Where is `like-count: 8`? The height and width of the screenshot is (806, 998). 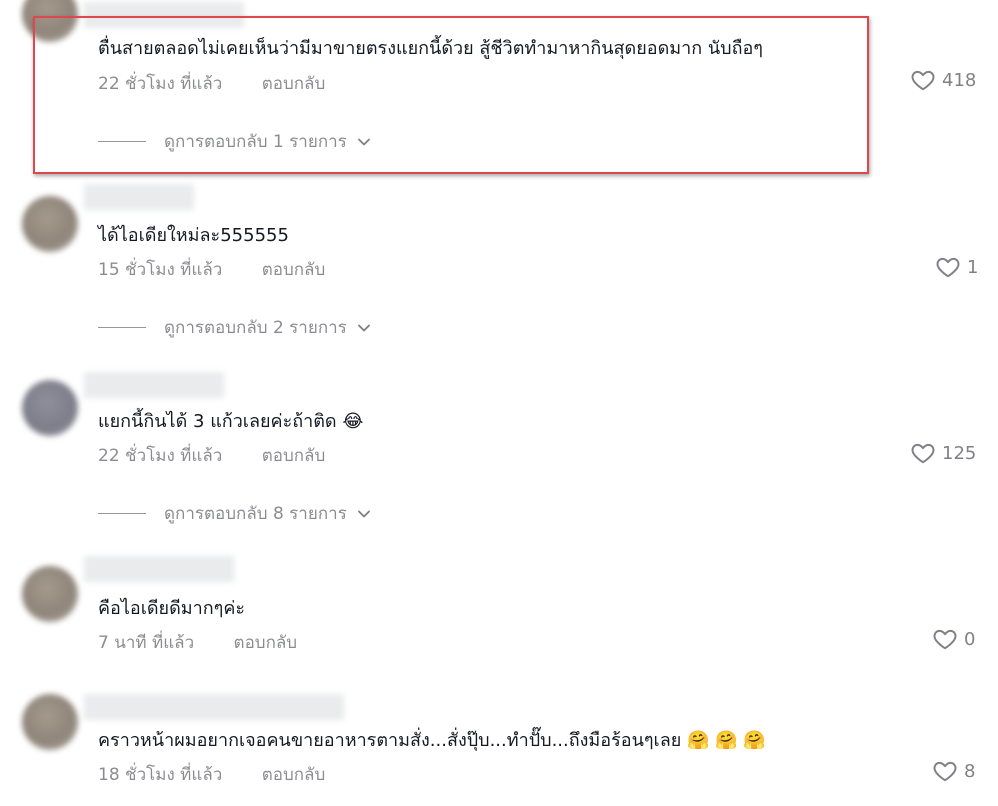
like-count: 8 is located at coordinates (970, 771).